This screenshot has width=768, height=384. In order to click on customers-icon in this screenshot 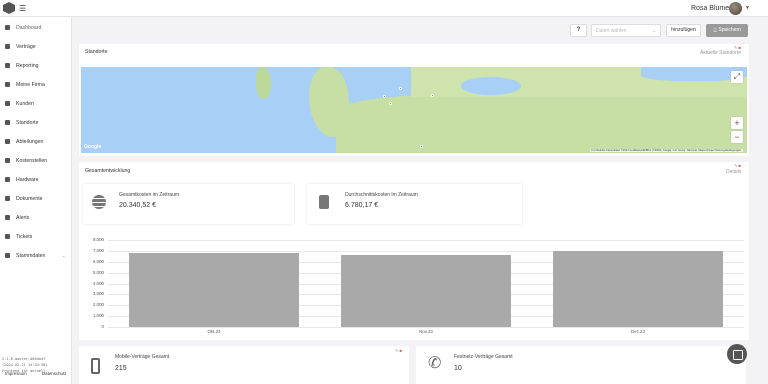, I will do `click(7, 103)`.